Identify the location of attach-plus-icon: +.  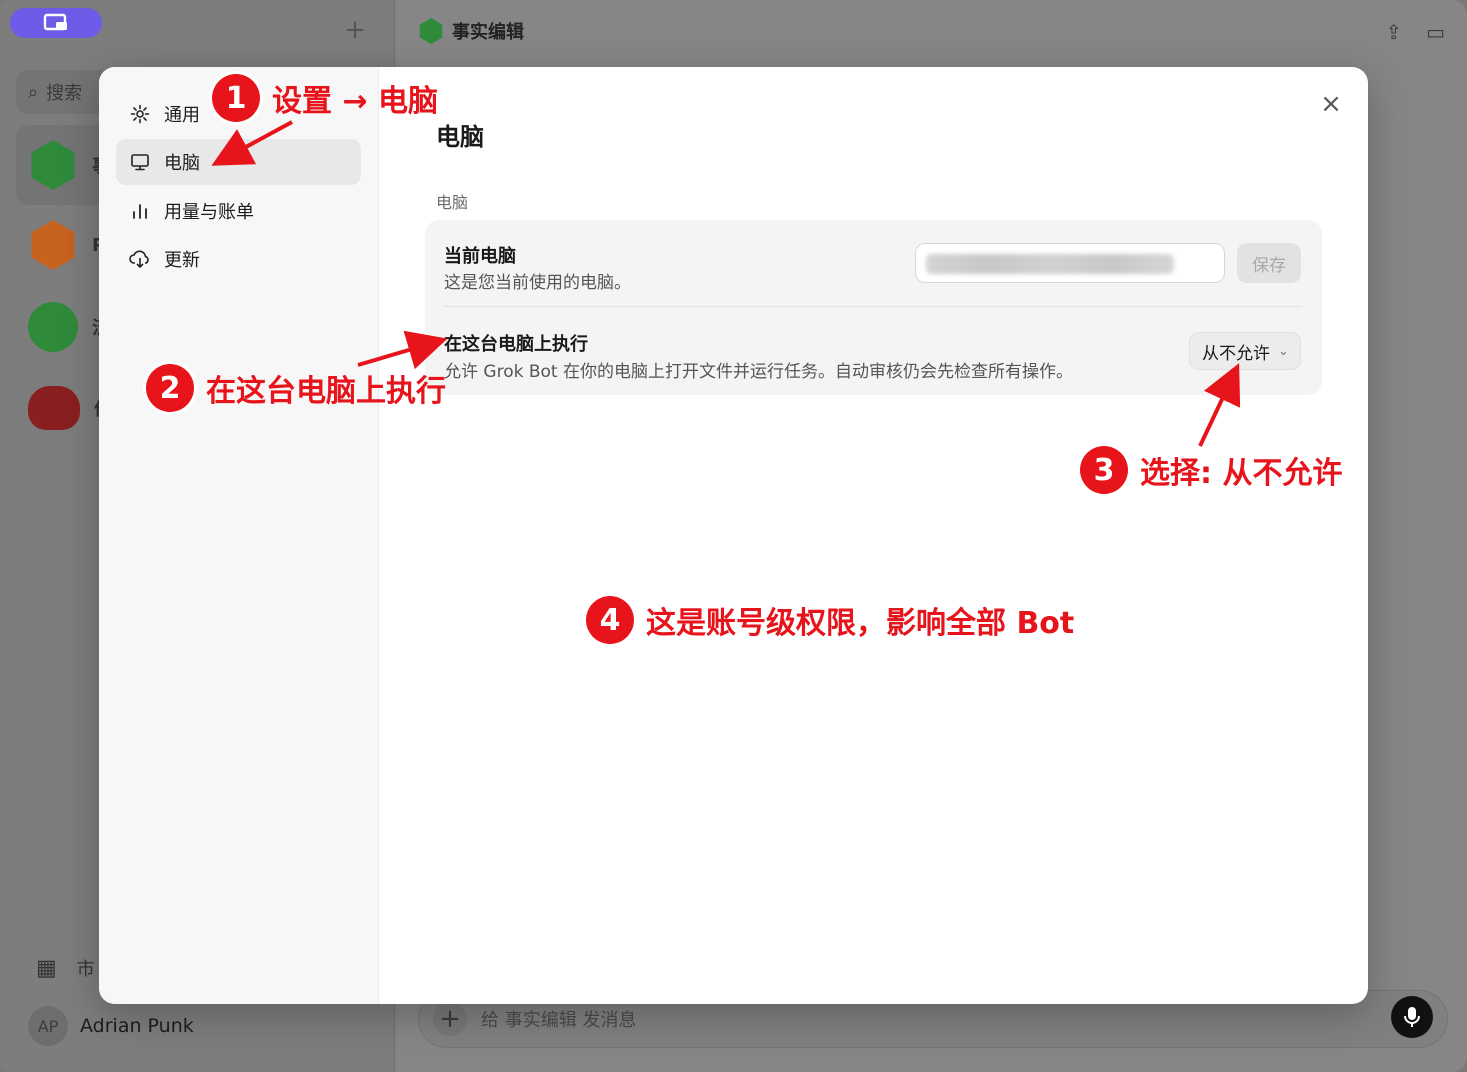
(450, 1019).